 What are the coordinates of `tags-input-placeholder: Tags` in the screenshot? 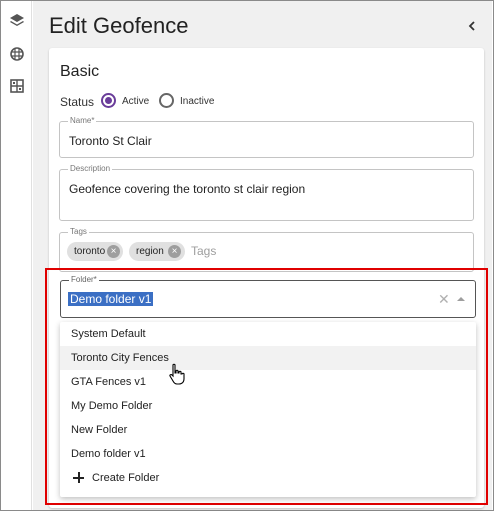 It's located at (203, 251).